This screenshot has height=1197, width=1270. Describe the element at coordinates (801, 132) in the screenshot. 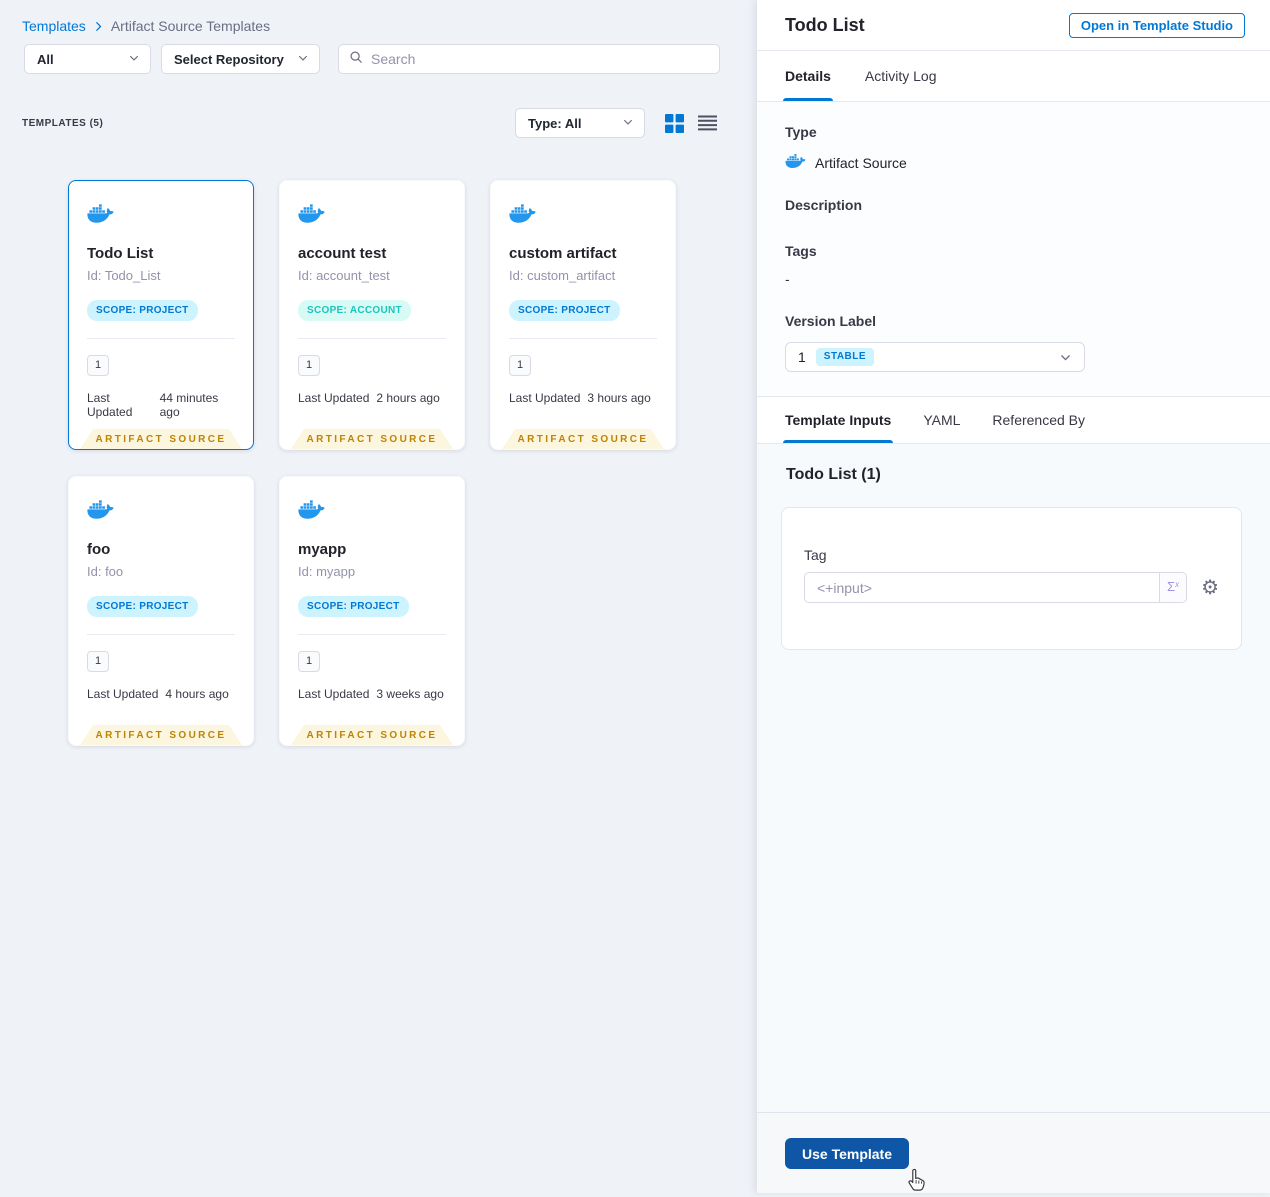

I see `type-label: Type` at that location.